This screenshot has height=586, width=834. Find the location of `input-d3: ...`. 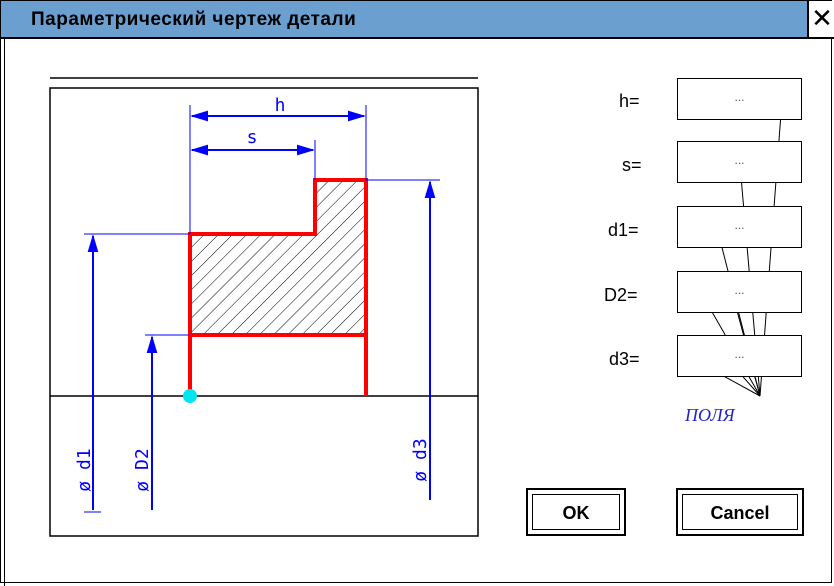

input-d3: ... is located at coordinates (739, 356).